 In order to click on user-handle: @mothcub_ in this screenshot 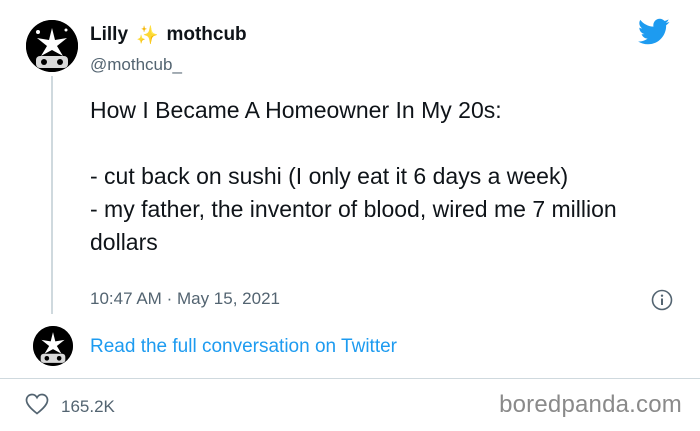, I will do `click(136, 65)`.